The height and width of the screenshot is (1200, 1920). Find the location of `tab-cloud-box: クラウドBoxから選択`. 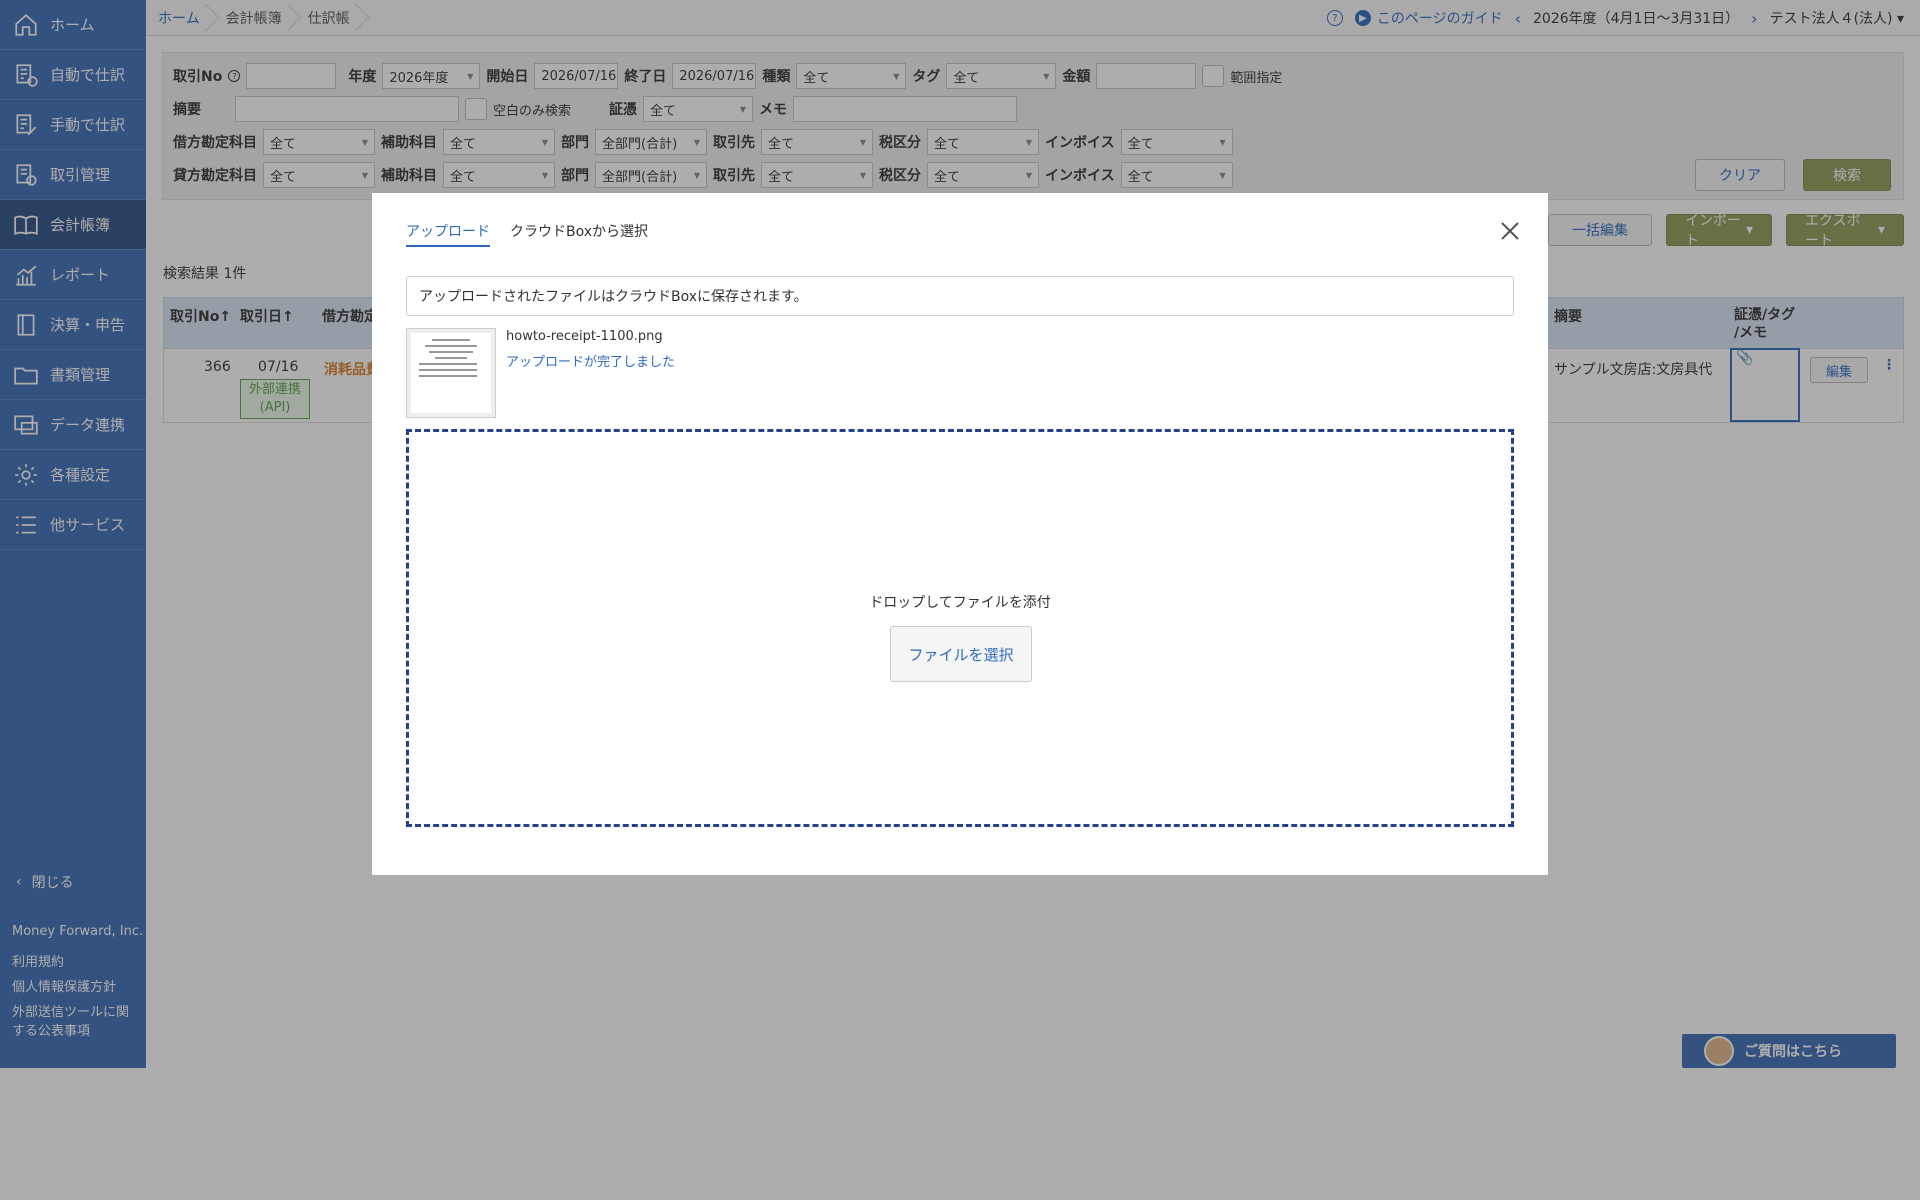

tab-cloud-box: クラウドBoxから選択 is located at coordinates (579, 234).